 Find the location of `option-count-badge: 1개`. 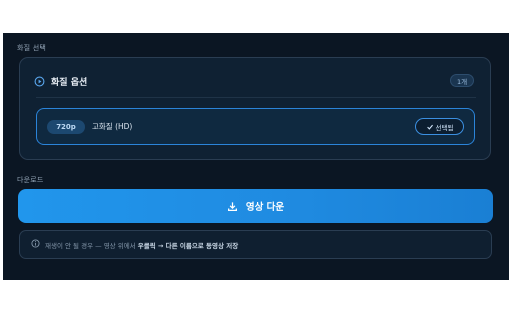

option-count-badge: 1개 is located at coordinates (462, 80).